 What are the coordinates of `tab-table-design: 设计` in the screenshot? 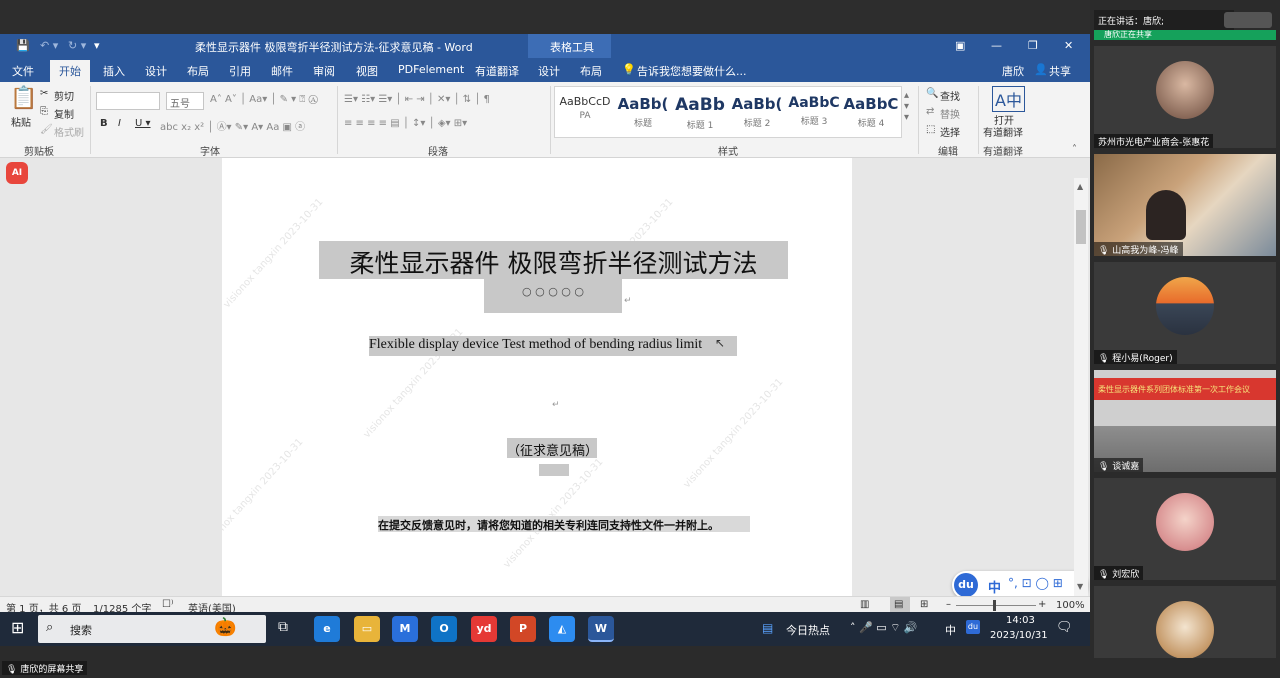 It's located at (549, 71).